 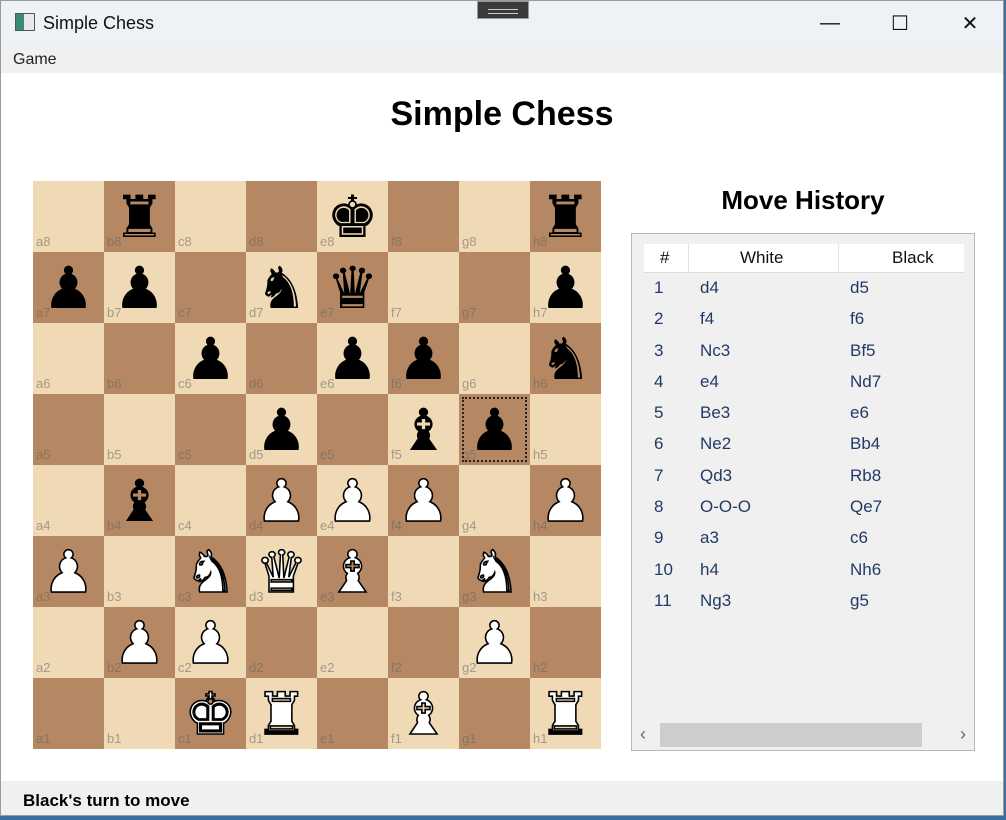 I want to click on square-e7: e7 ♛, so click(x=352, y=287).